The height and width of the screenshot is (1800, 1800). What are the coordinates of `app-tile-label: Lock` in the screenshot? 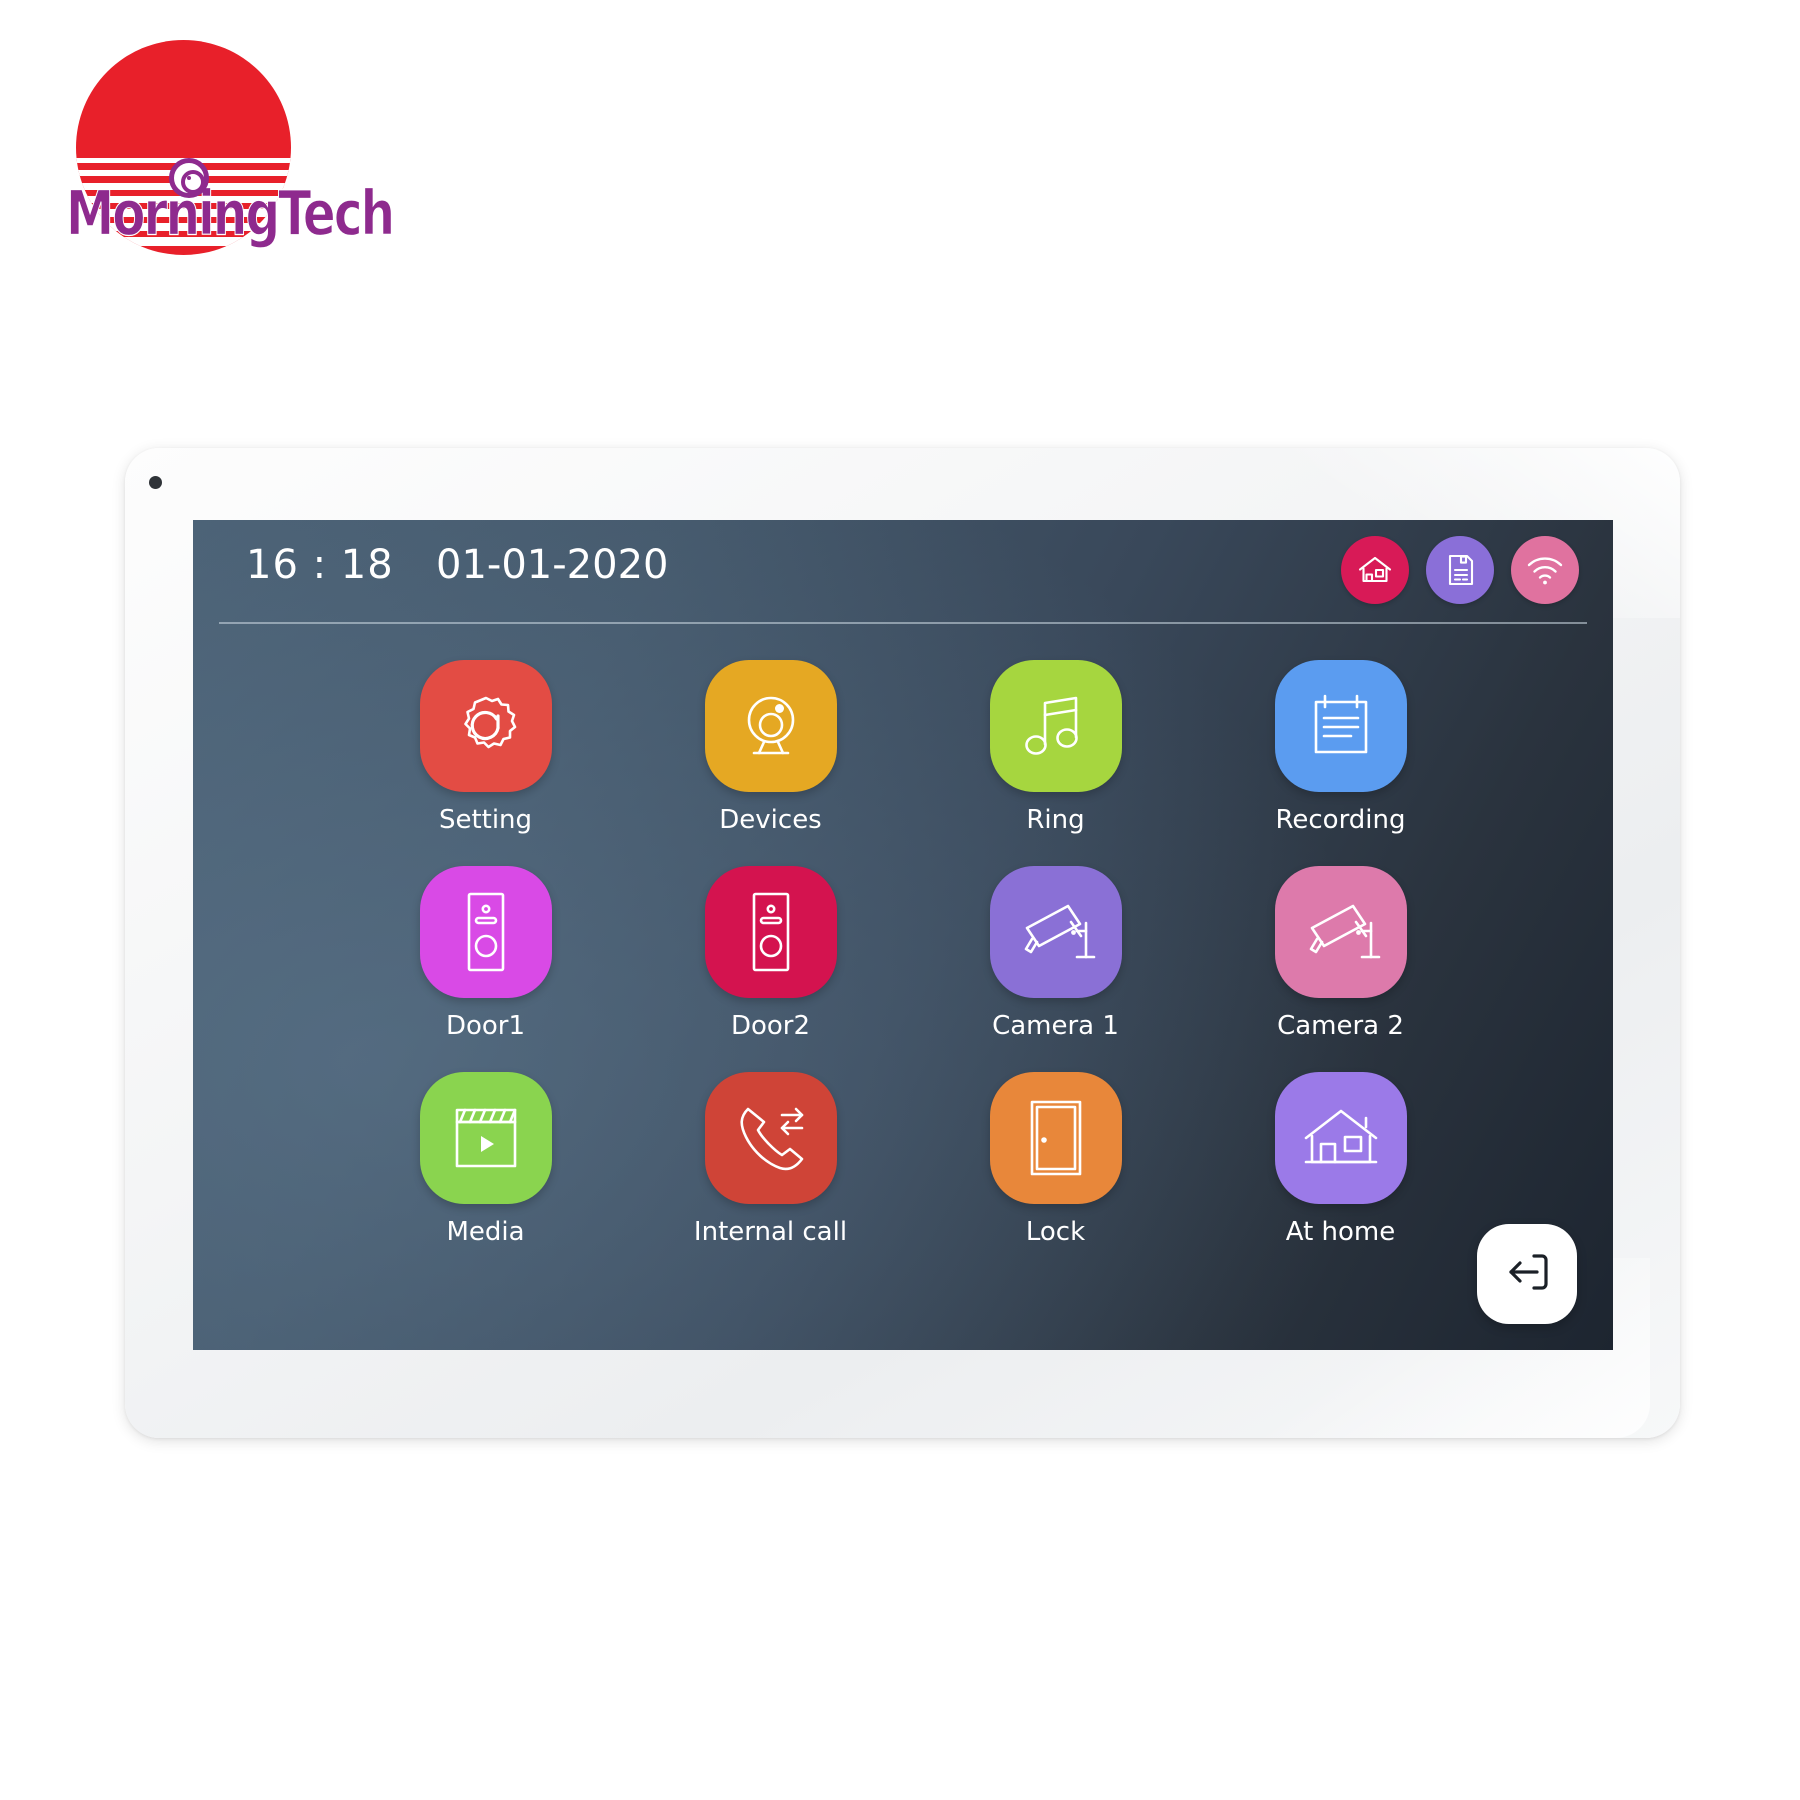 It's located at (1055, 1232).